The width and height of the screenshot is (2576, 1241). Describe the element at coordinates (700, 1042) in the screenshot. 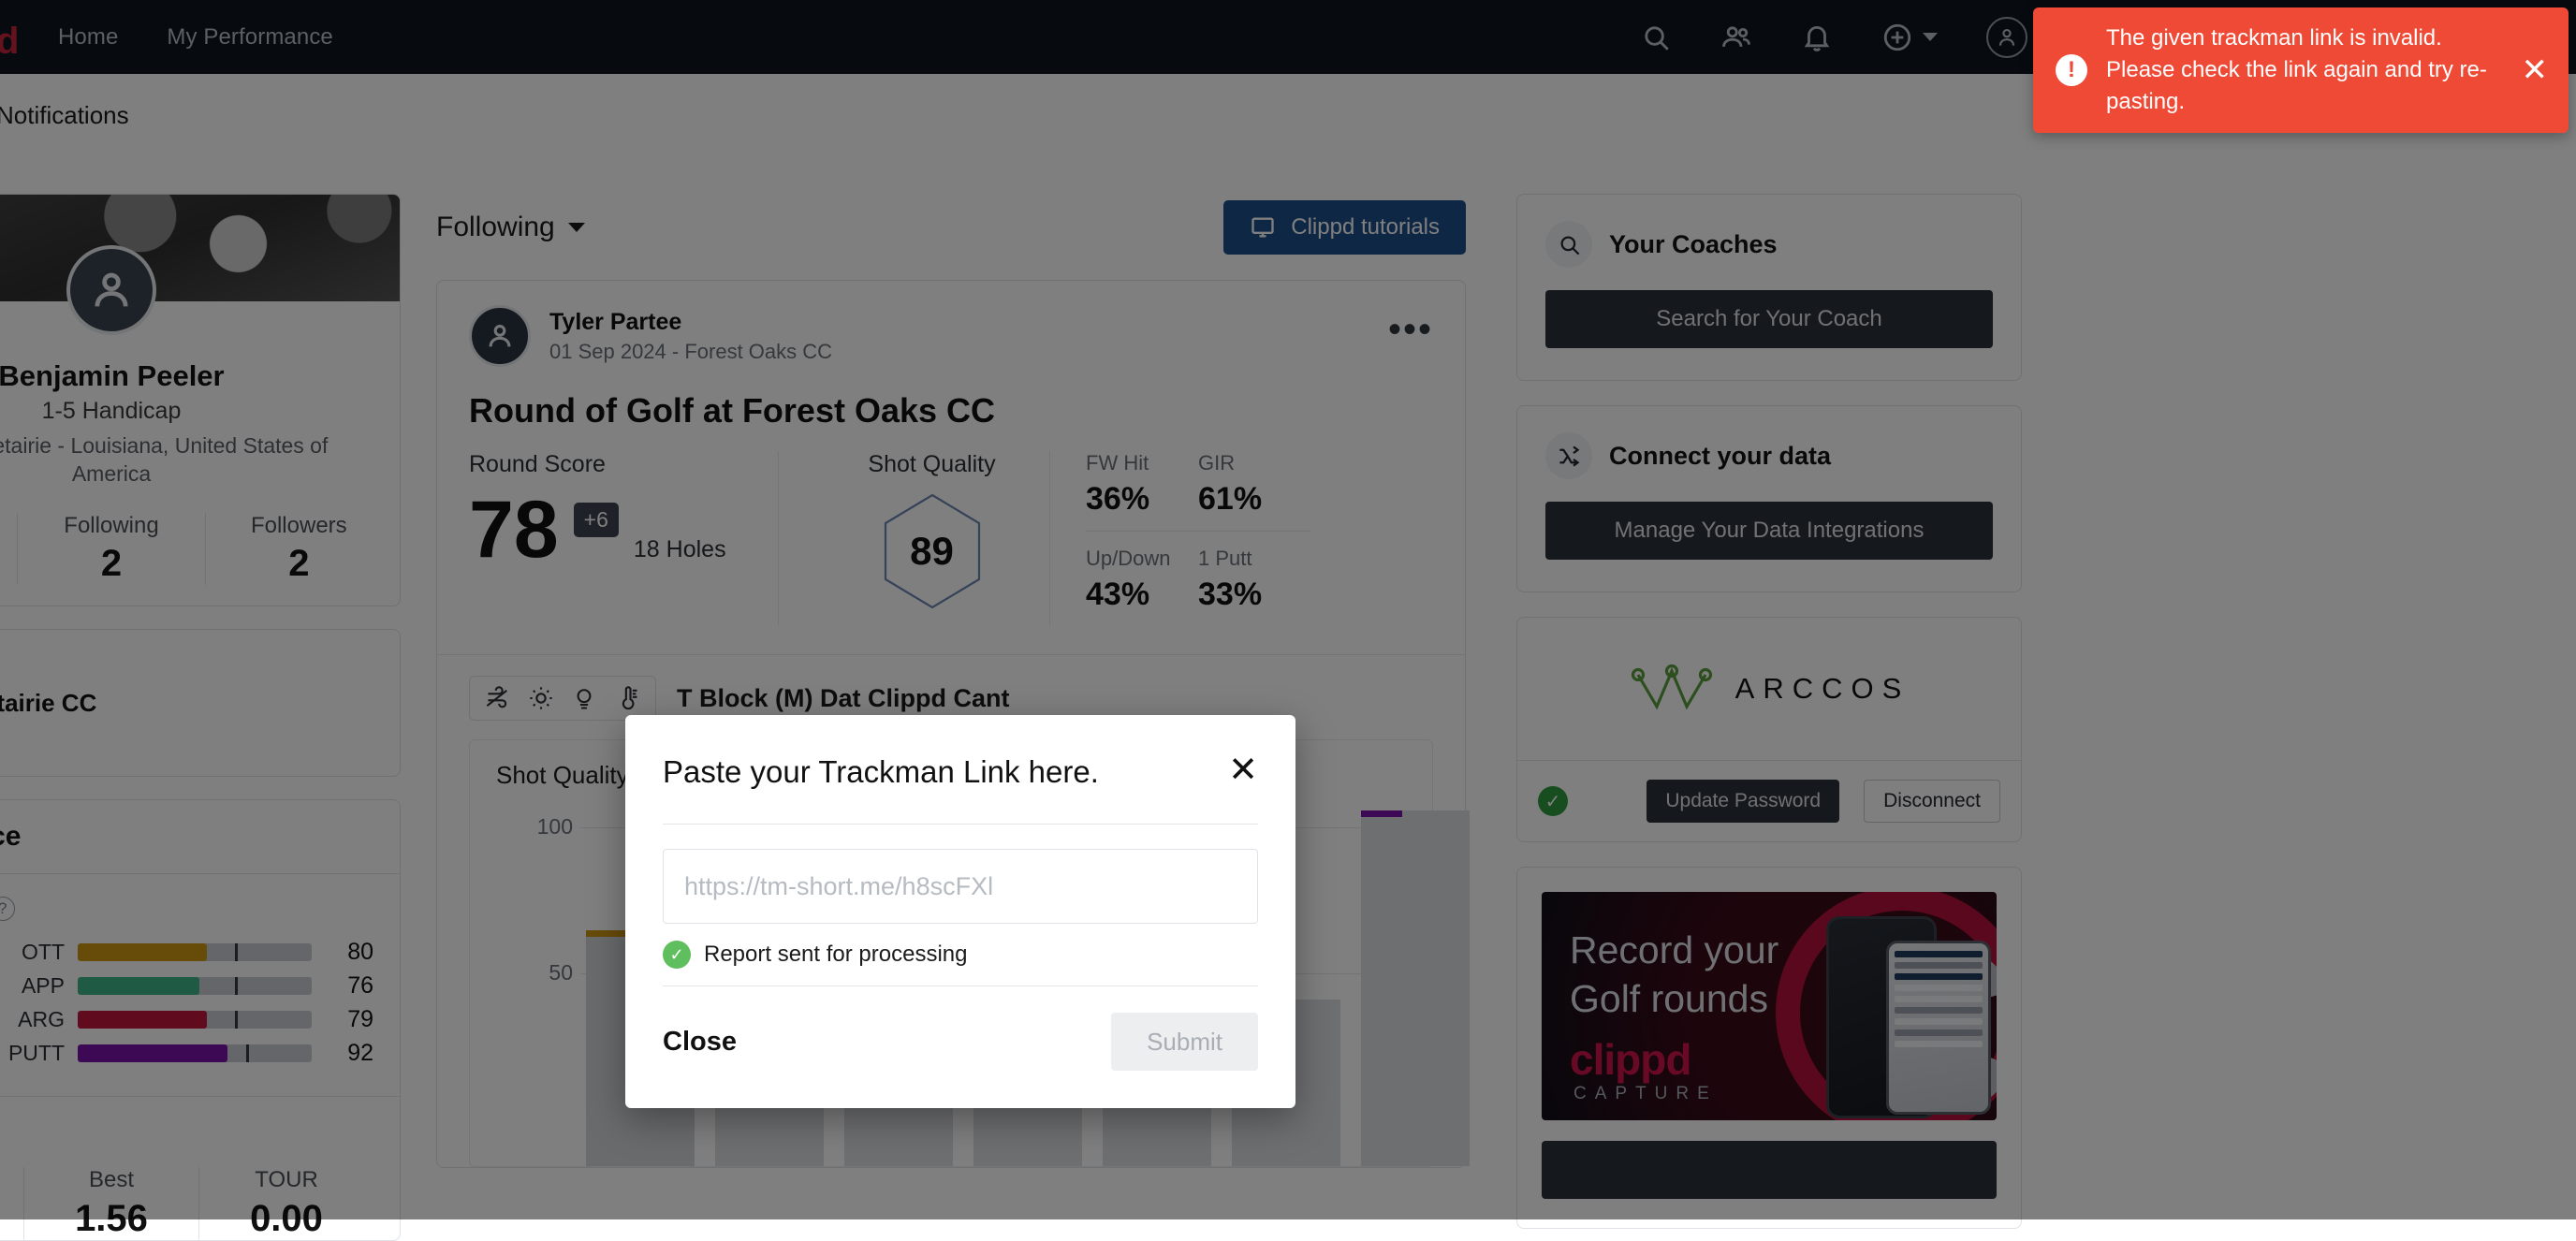

I see `modal-close-button: Close` at that location.